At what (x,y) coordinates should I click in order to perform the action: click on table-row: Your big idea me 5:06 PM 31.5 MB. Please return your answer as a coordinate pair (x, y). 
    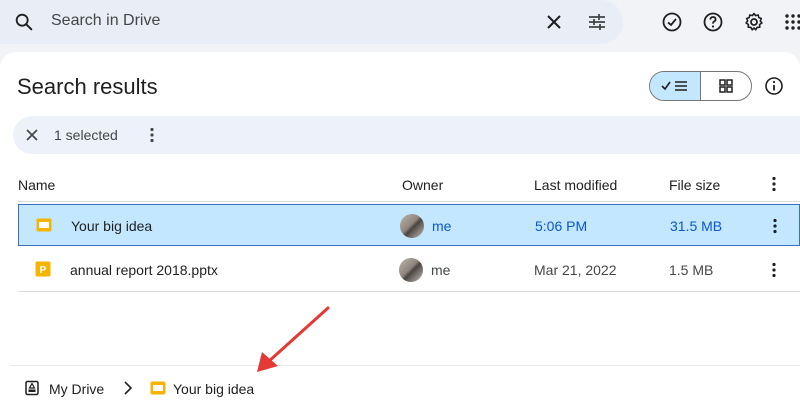
    Looking at the image, I should click on (409, 225).